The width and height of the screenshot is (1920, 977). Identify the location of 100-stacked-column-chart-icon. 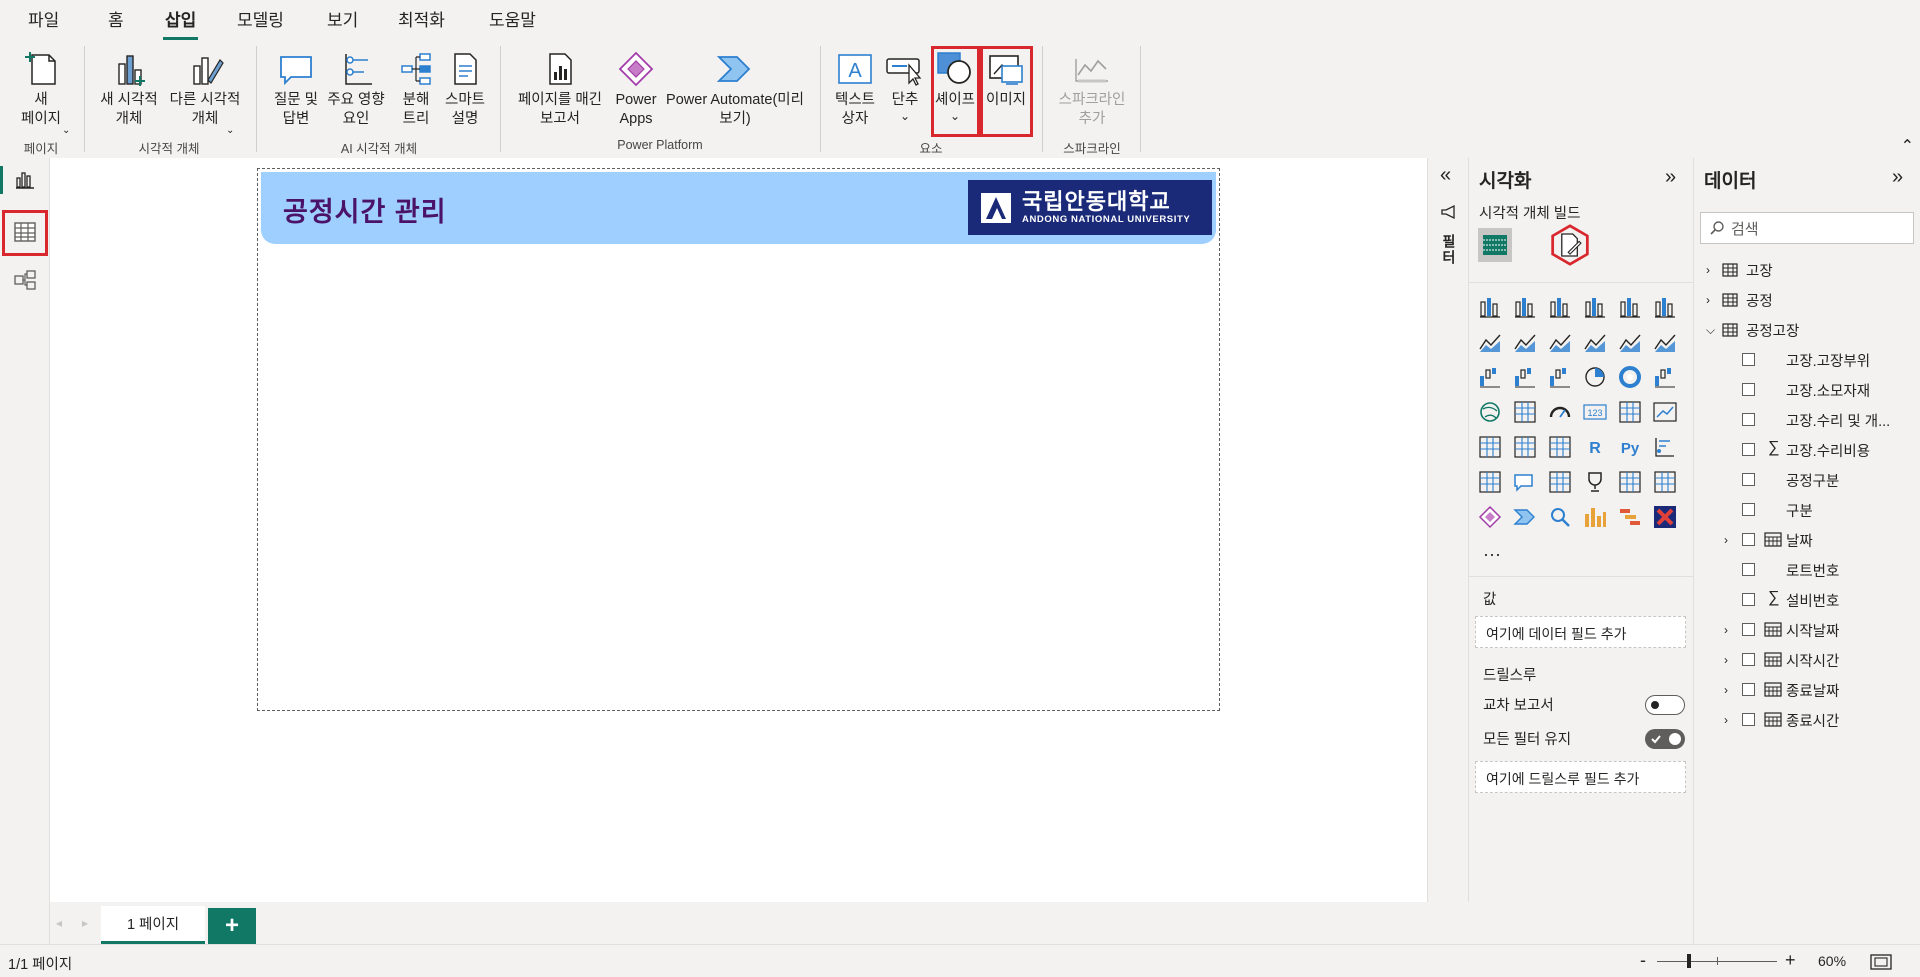
(1665, 307).